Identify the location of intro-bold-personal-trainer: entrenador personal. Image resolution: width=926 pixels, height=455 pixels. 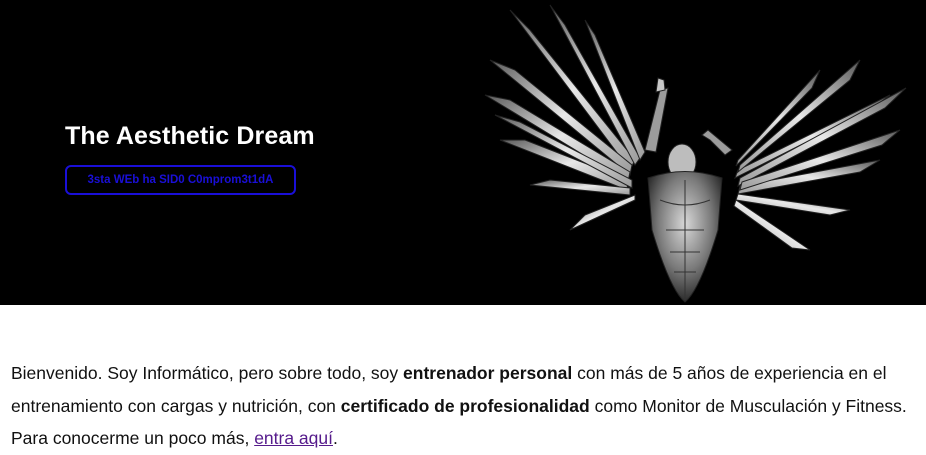
(488, 373).